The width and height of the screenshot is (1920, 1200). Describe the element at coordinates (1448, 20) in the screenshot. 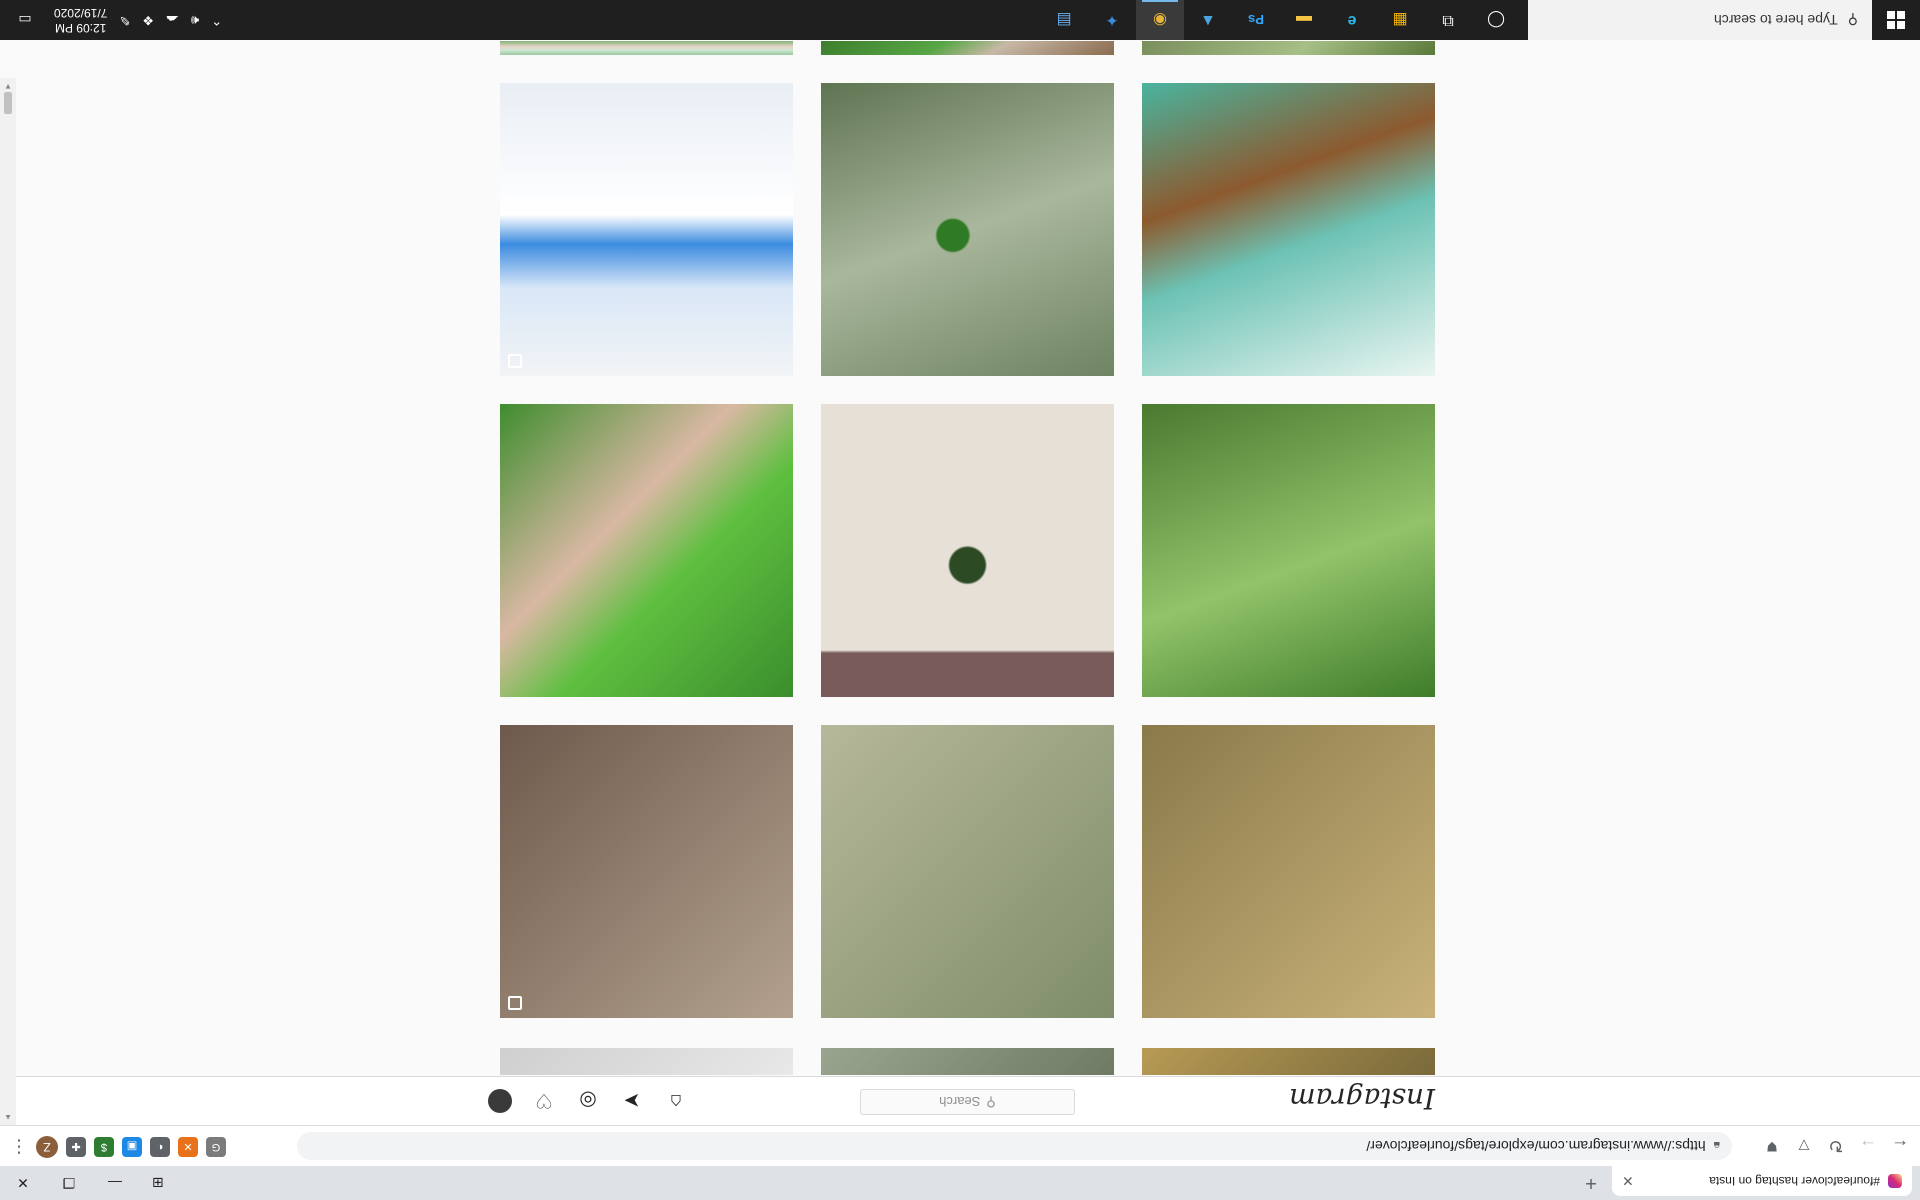

I see `task-view-icon: ⧉` at that location.